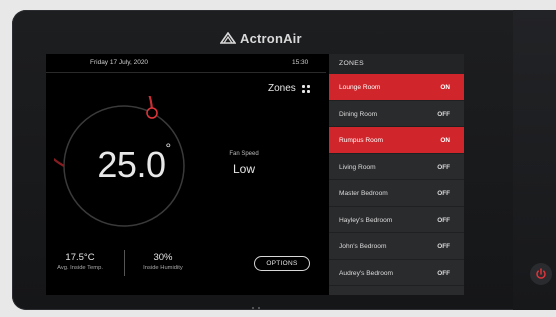 The image size is (556, 317). Describe the element at coordinates (396, 140) in the screenshot. I see `zone-row: Rumpus Room ON` at that location.